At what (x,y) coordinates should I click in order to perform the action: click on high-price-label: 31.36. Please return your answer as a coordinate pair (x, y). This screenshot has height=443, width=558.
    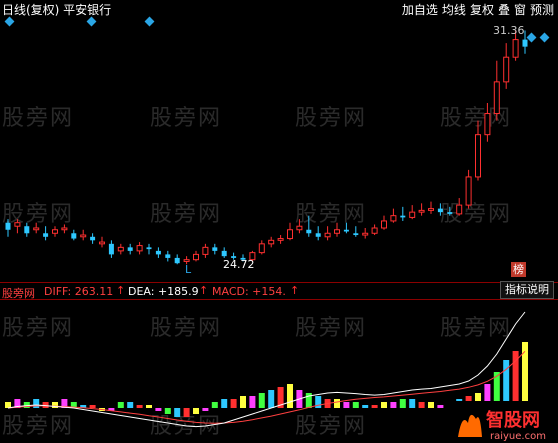
    Looking at the image, I should click on (509, 30).